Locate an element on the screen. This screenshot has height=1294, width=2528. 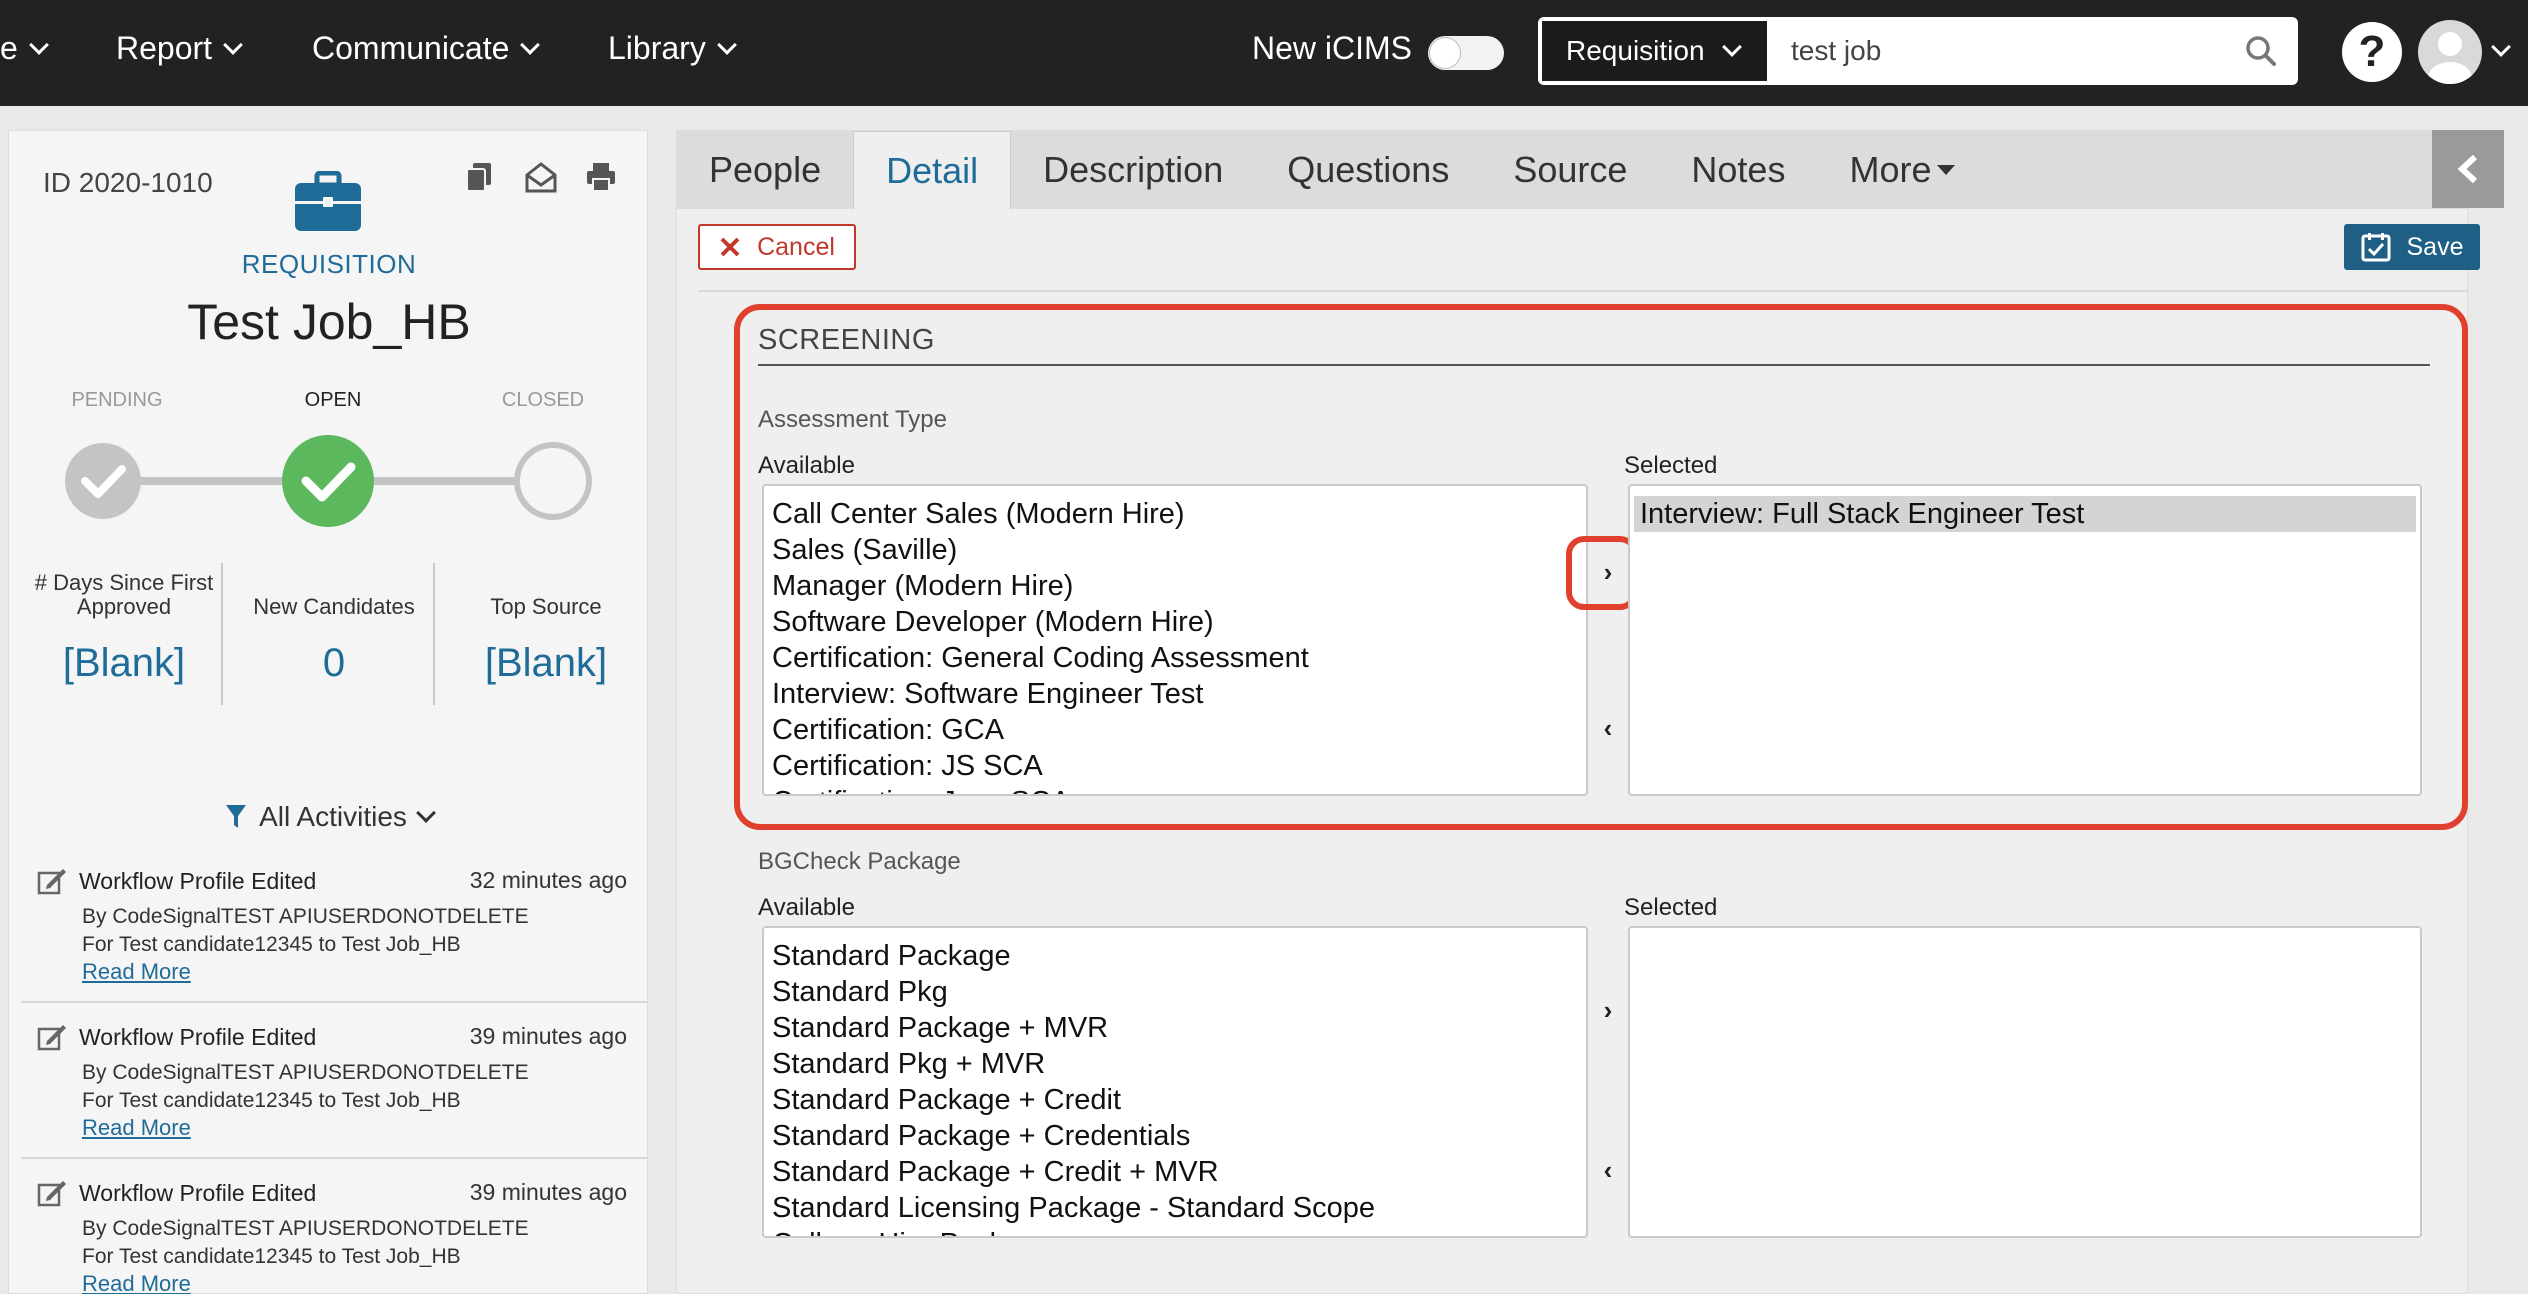
email-icon is located at coordinates (541, 177).